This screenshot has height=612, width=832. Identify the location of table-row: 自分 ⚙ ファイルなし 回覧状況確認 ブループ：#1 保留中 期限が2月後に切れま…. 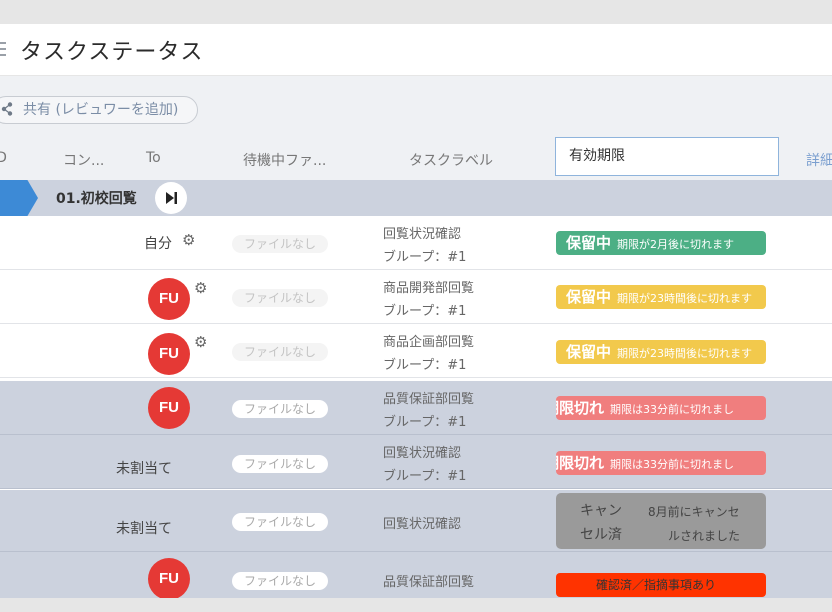
(416, 243).